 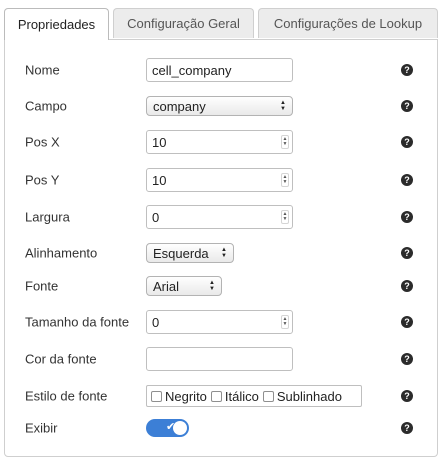 What do you see at coordinates (166, 286) in the screenshot?
I see `fonte-select-value: Arial` at bounding box center [166, 286].